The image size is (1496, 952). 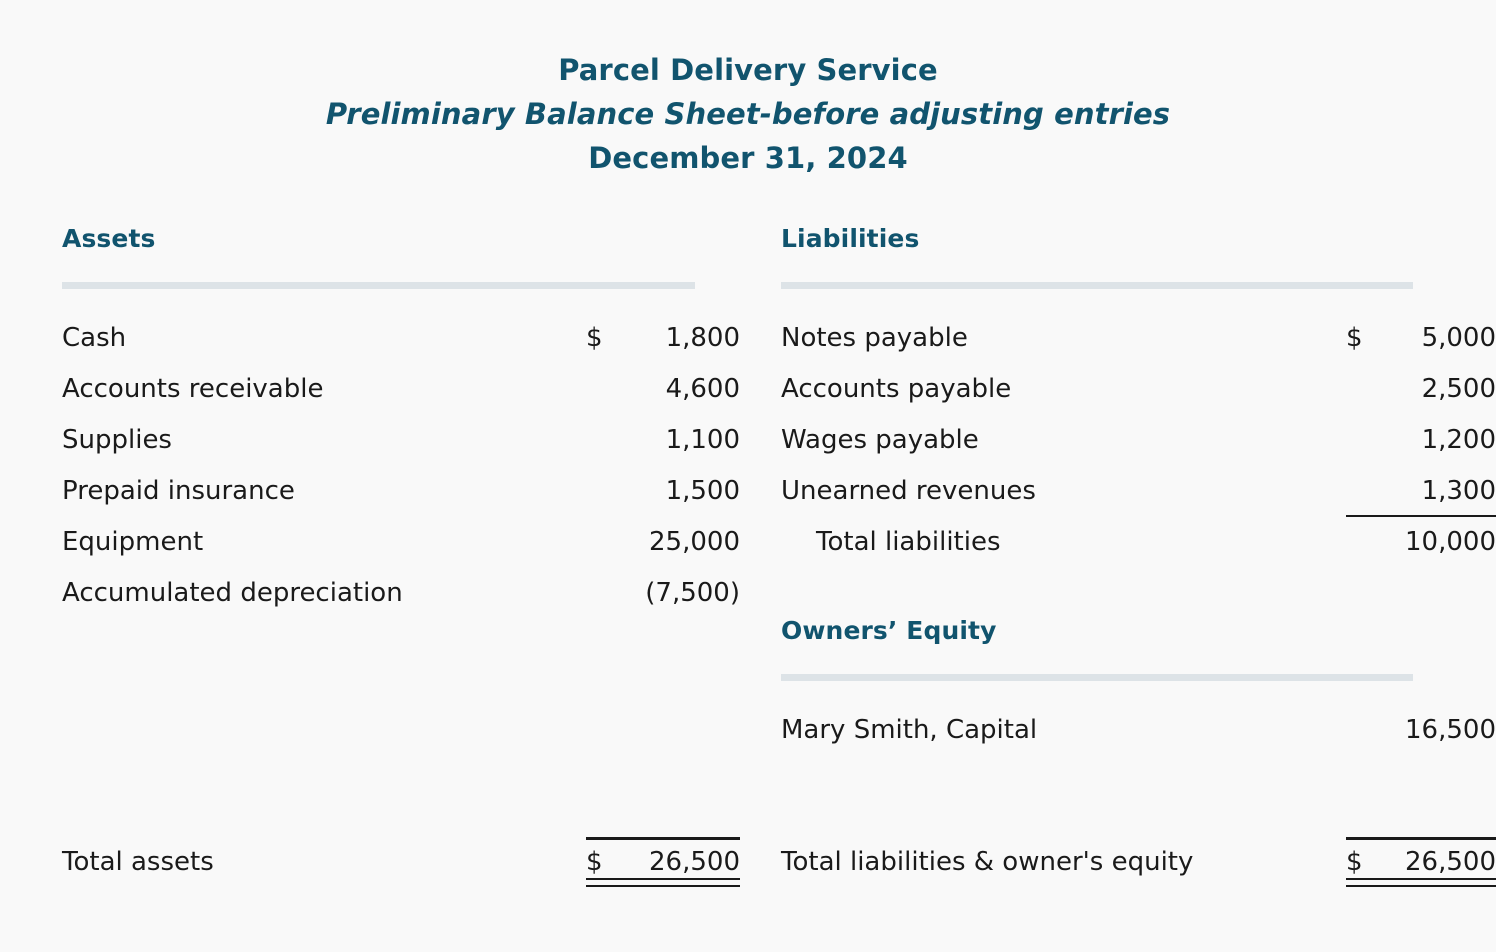 I want to click on row-label: Wages payable, so click(x=880, y=440).